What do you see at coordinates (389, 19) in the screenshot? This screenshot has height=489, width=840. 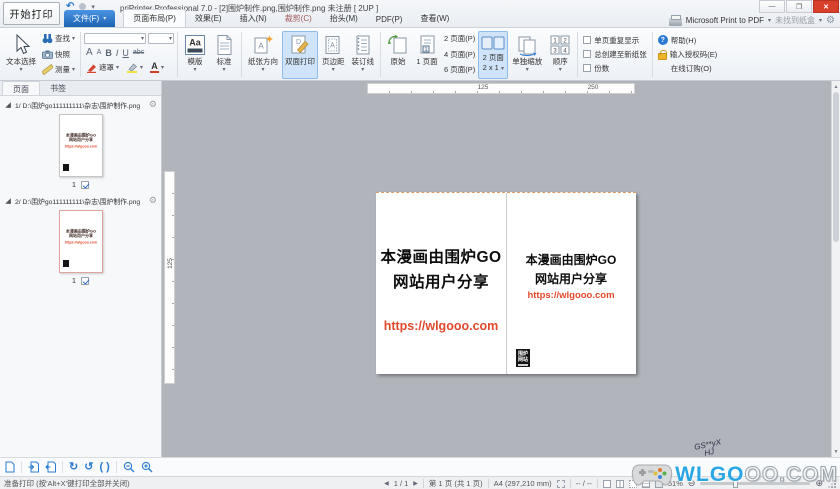 I see `tab-pdf: PDF(P)` at bounding box center [389, 19].